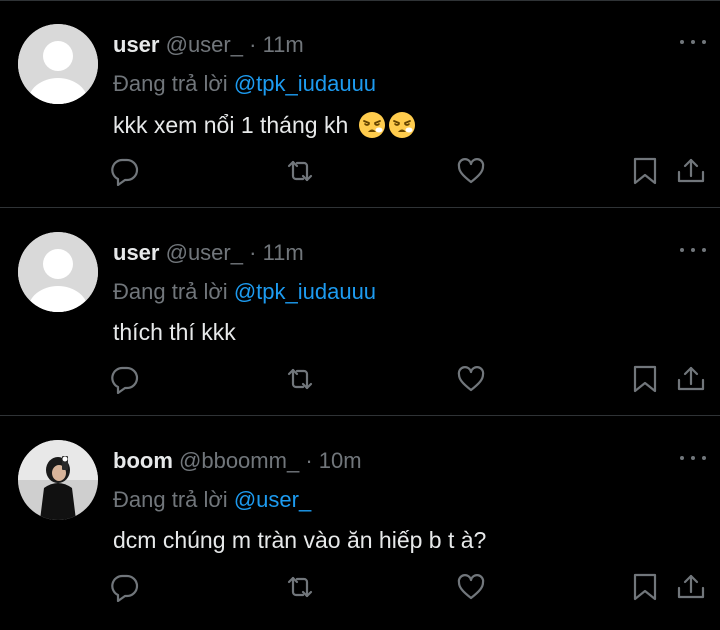 The width and height of the screenshot is (720, 630). Describe the element at coordinates (231, 124) in the screenshot. I see `tweet-body: kkk xem nổi 1 tháng kh` at that location.